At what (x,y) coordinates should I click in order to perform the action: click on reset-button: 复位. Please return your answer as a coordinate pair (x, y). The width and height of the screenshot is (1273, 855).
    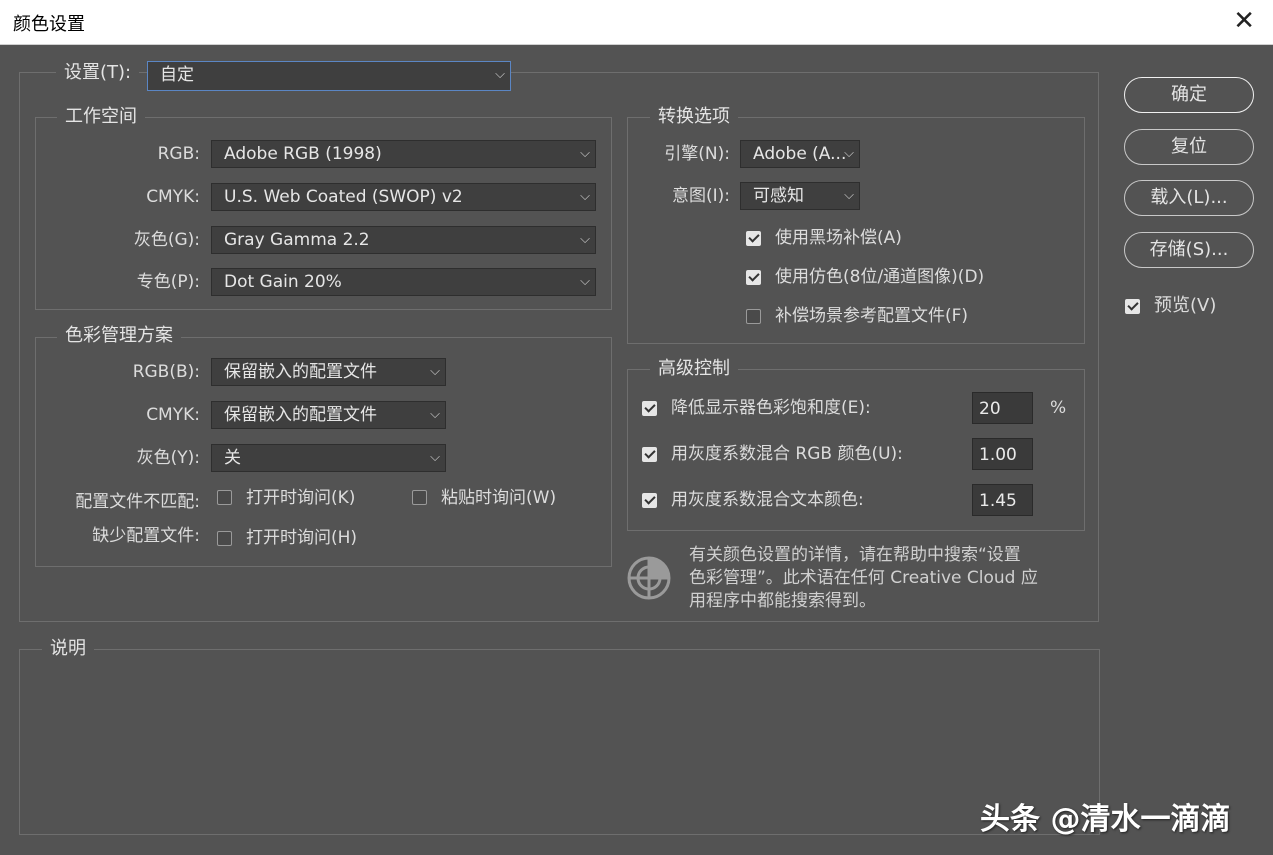
    Looking at the image, I should click on (1189, 147).